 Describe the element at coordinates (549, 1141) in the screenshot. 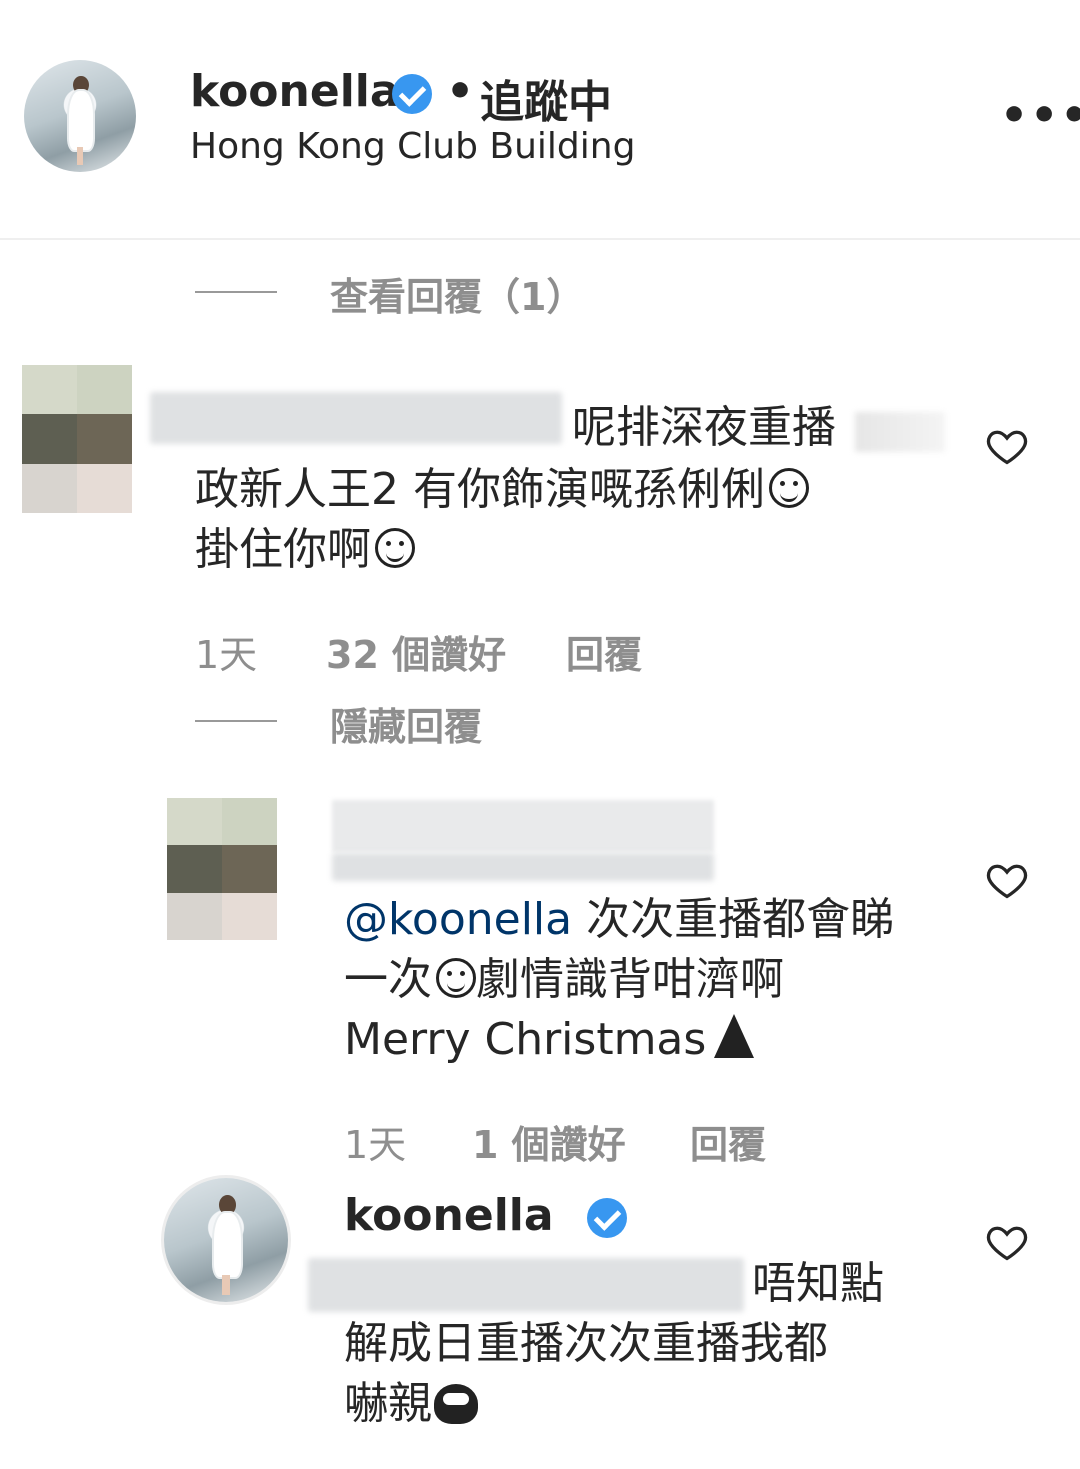

I see `reply-likes: 1 個讚好` at that location.